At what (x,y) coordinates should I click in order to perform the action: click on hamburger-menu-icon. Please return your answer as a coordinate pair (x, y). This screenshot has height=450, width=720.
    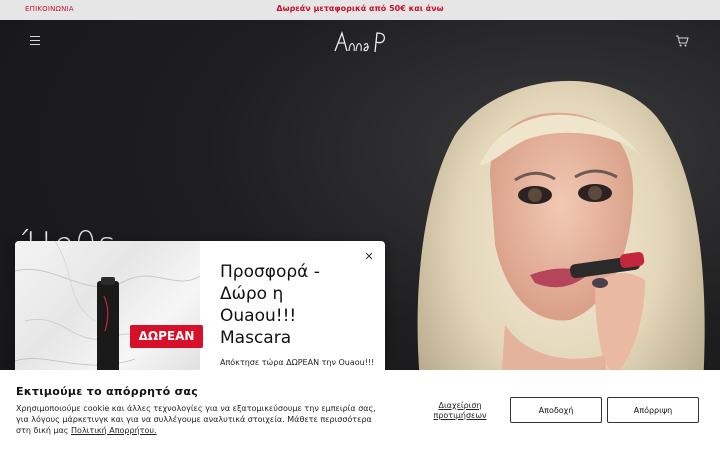
    Looking at the image, I should click on (35, 40).